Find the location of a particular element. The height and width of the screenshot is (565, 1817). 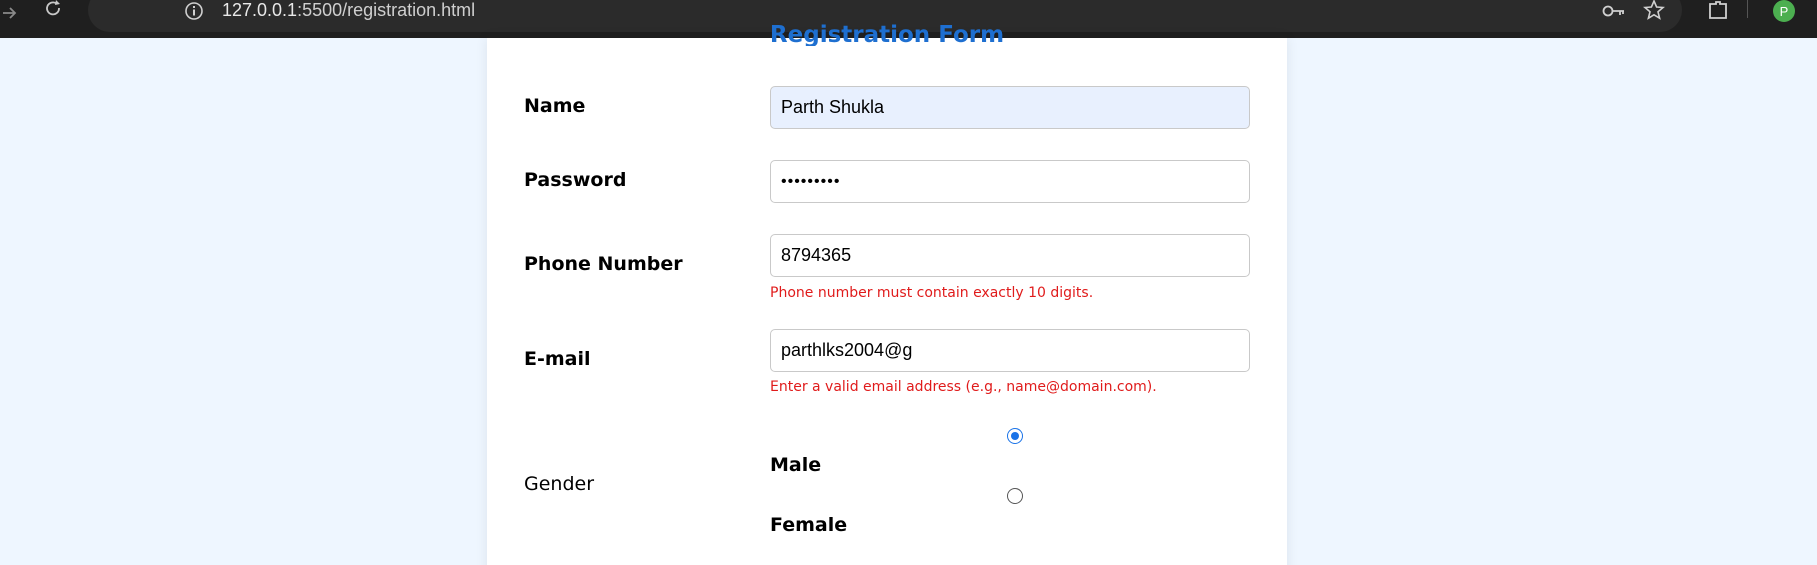

email-input: parthlks2004@g is located at coordinates (1010, 350).